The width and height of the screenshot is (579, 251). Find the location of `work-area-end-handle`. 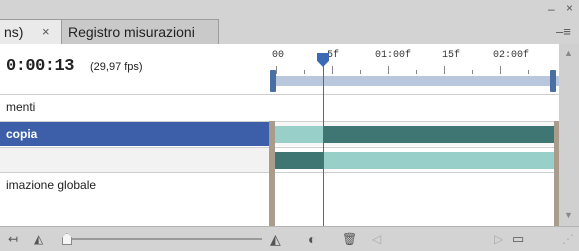

work-area-end-handle is located at coordinates (553, 81).